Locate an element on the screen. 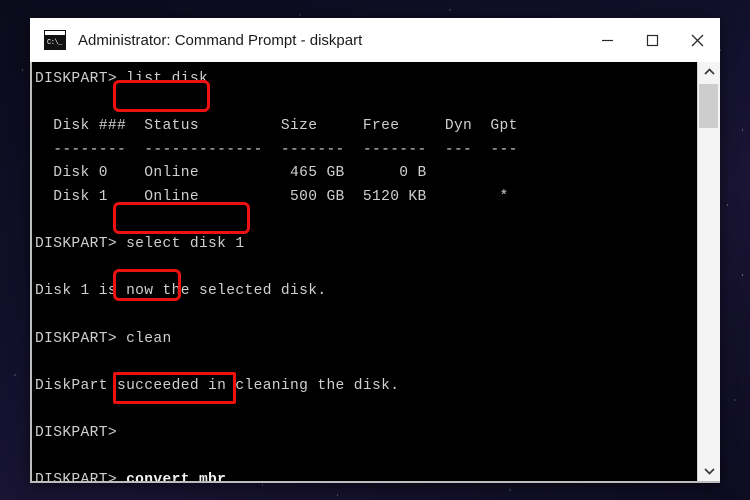  scroll-down-icon is located at coordinates (709, 471).